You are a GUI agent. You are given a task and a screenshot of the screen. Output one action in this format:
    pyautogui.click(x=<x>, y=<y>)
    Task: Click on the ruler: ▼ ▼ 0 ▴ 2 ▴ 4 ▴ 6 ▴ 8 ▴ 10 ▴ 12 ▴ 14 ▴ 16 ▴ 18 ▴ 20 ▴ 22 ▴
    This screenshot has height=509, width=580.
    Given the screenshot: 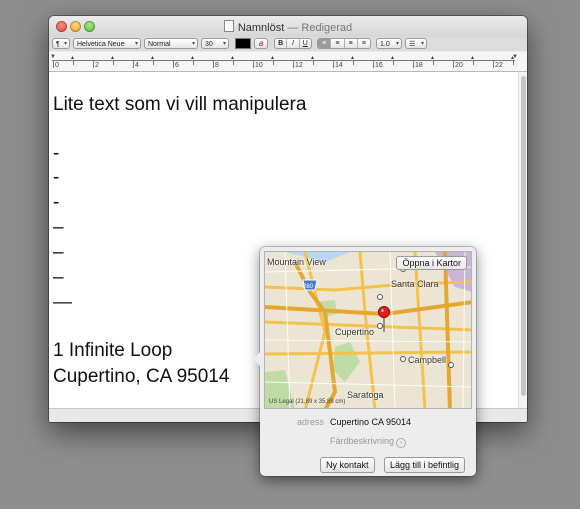 What is the action you would take?
    pyautogui.click(x=288, y=62)
    